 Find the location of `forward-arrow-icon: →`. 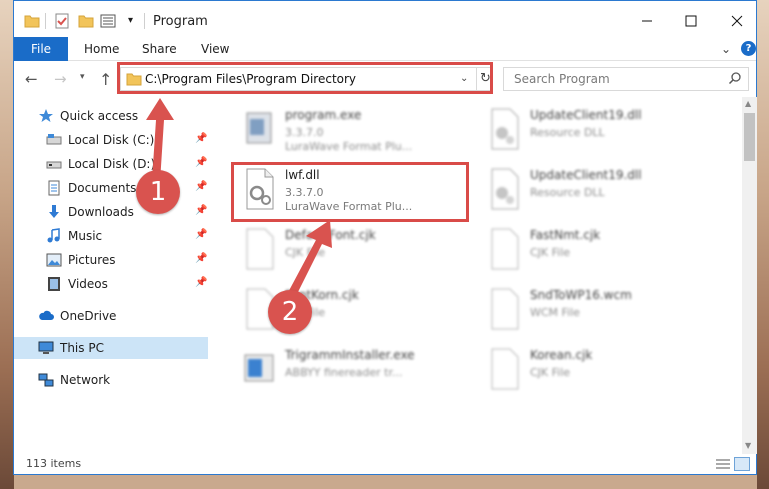

forward-arrow-icon: → is located at coordinates (60, 79).